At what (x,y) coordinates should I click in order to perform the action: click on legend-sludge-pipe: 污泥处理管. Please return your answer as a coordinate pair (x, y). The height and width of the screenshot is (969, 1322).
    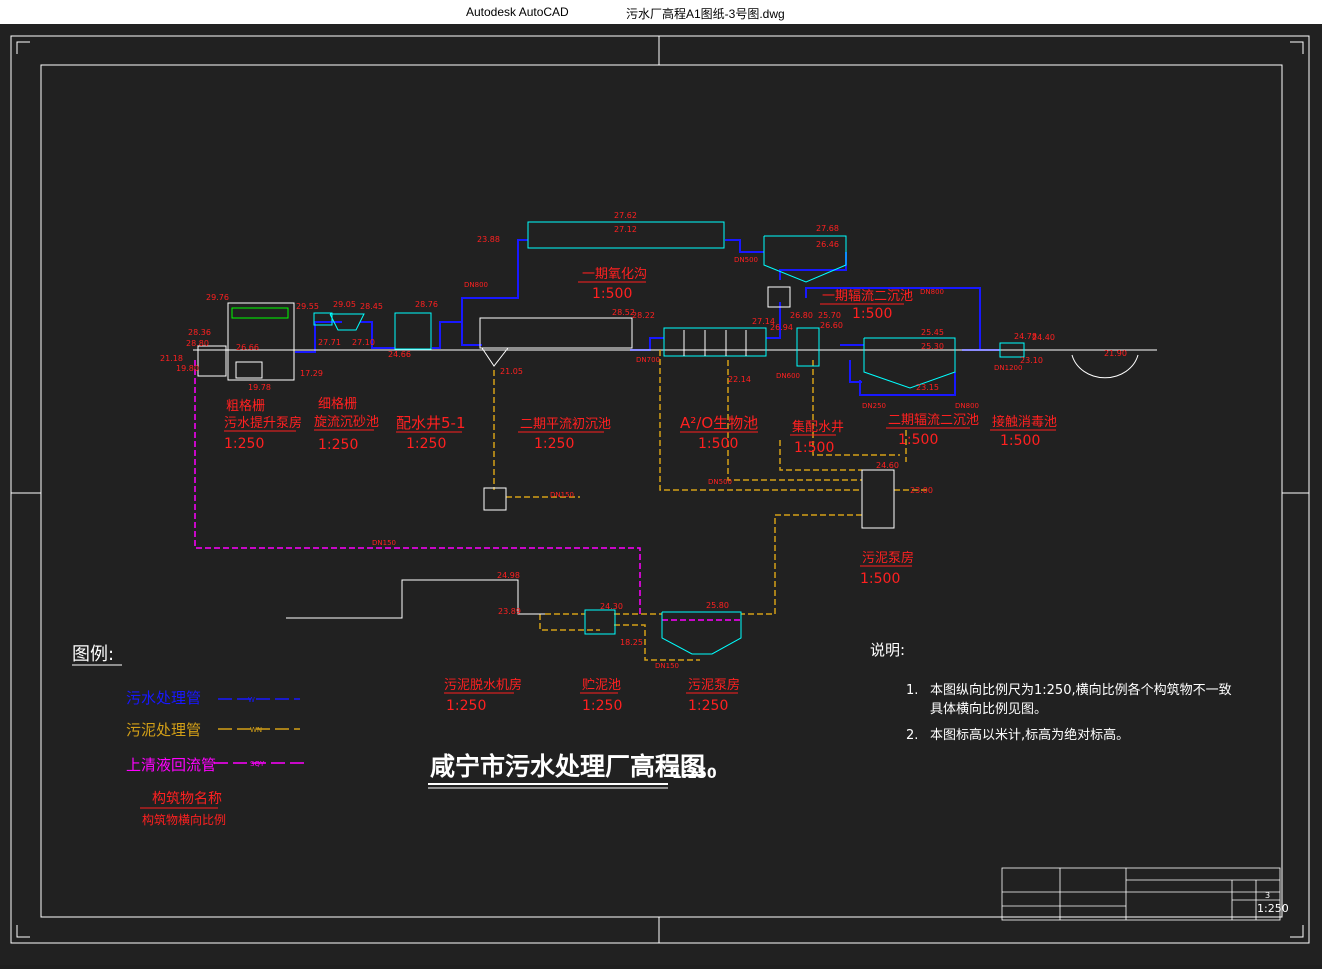
    Looking at the image, I should click on (163, 730).